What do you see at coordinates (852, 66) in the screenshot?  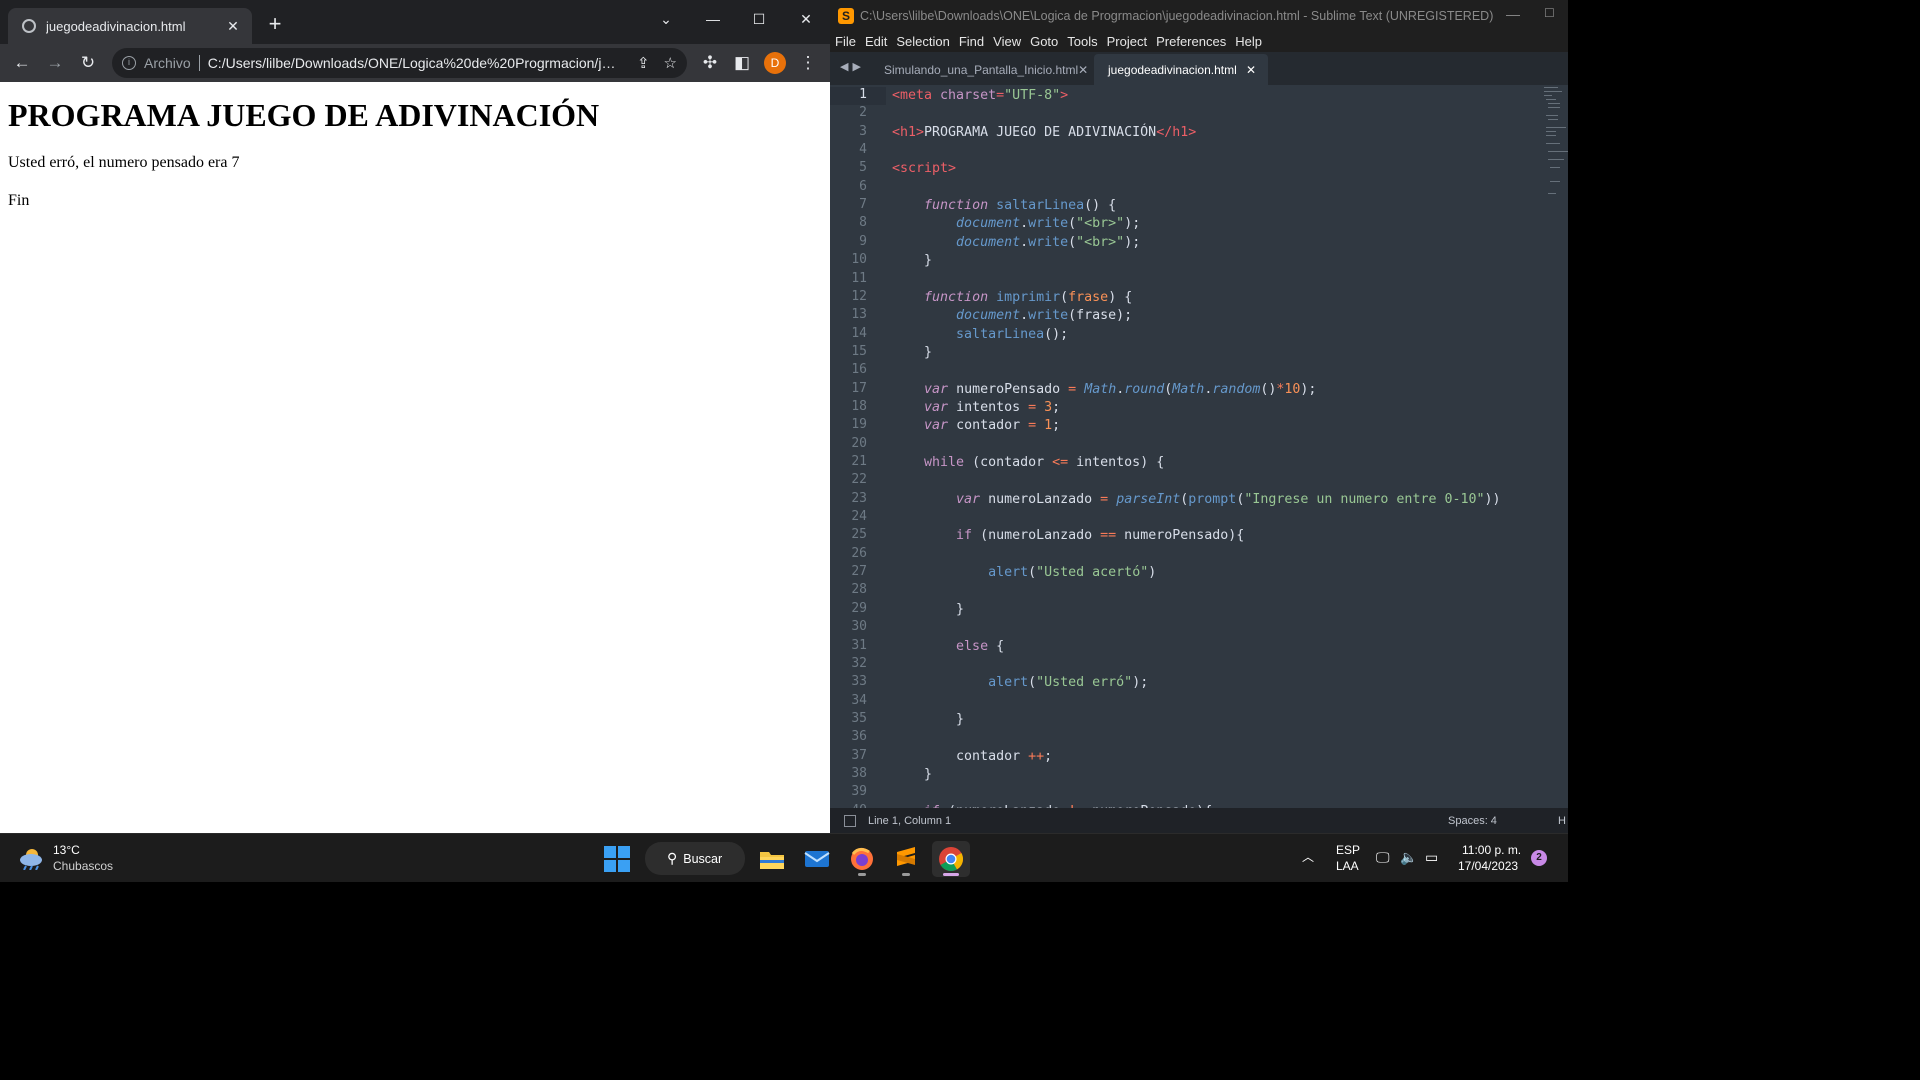 I see `tab-scroll-arrows-icon: ◀▶` at bounding box center [852, 66].